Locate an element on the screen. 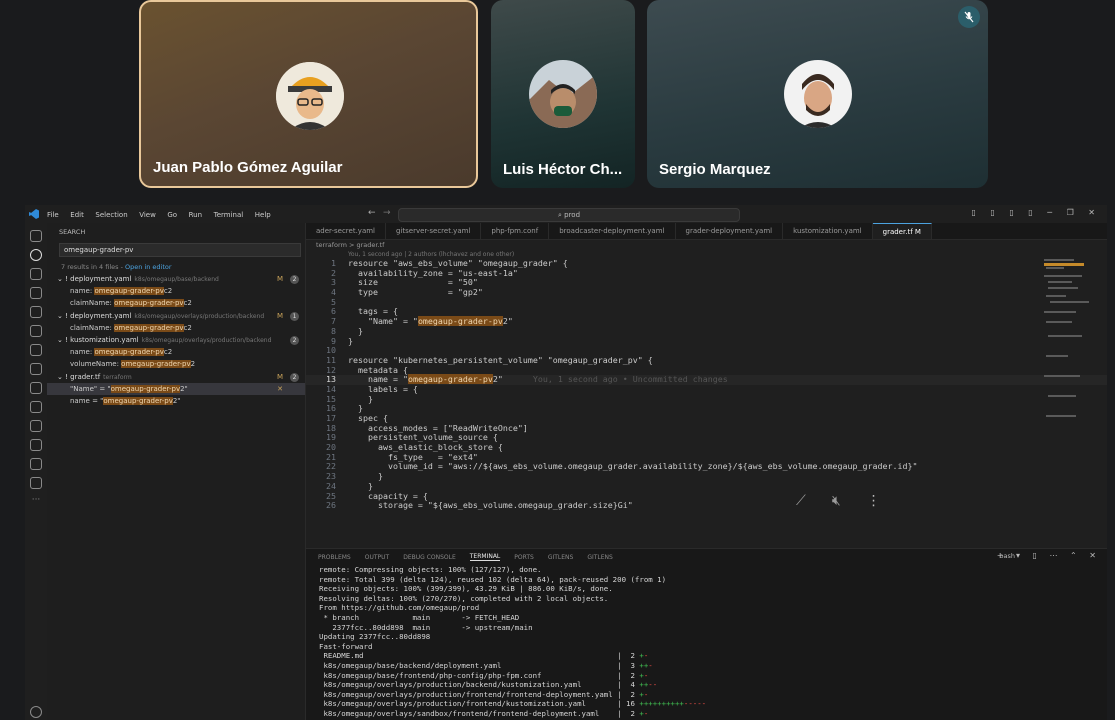  mute-icon: 🔇︎ is located at coordinates (836, 501).